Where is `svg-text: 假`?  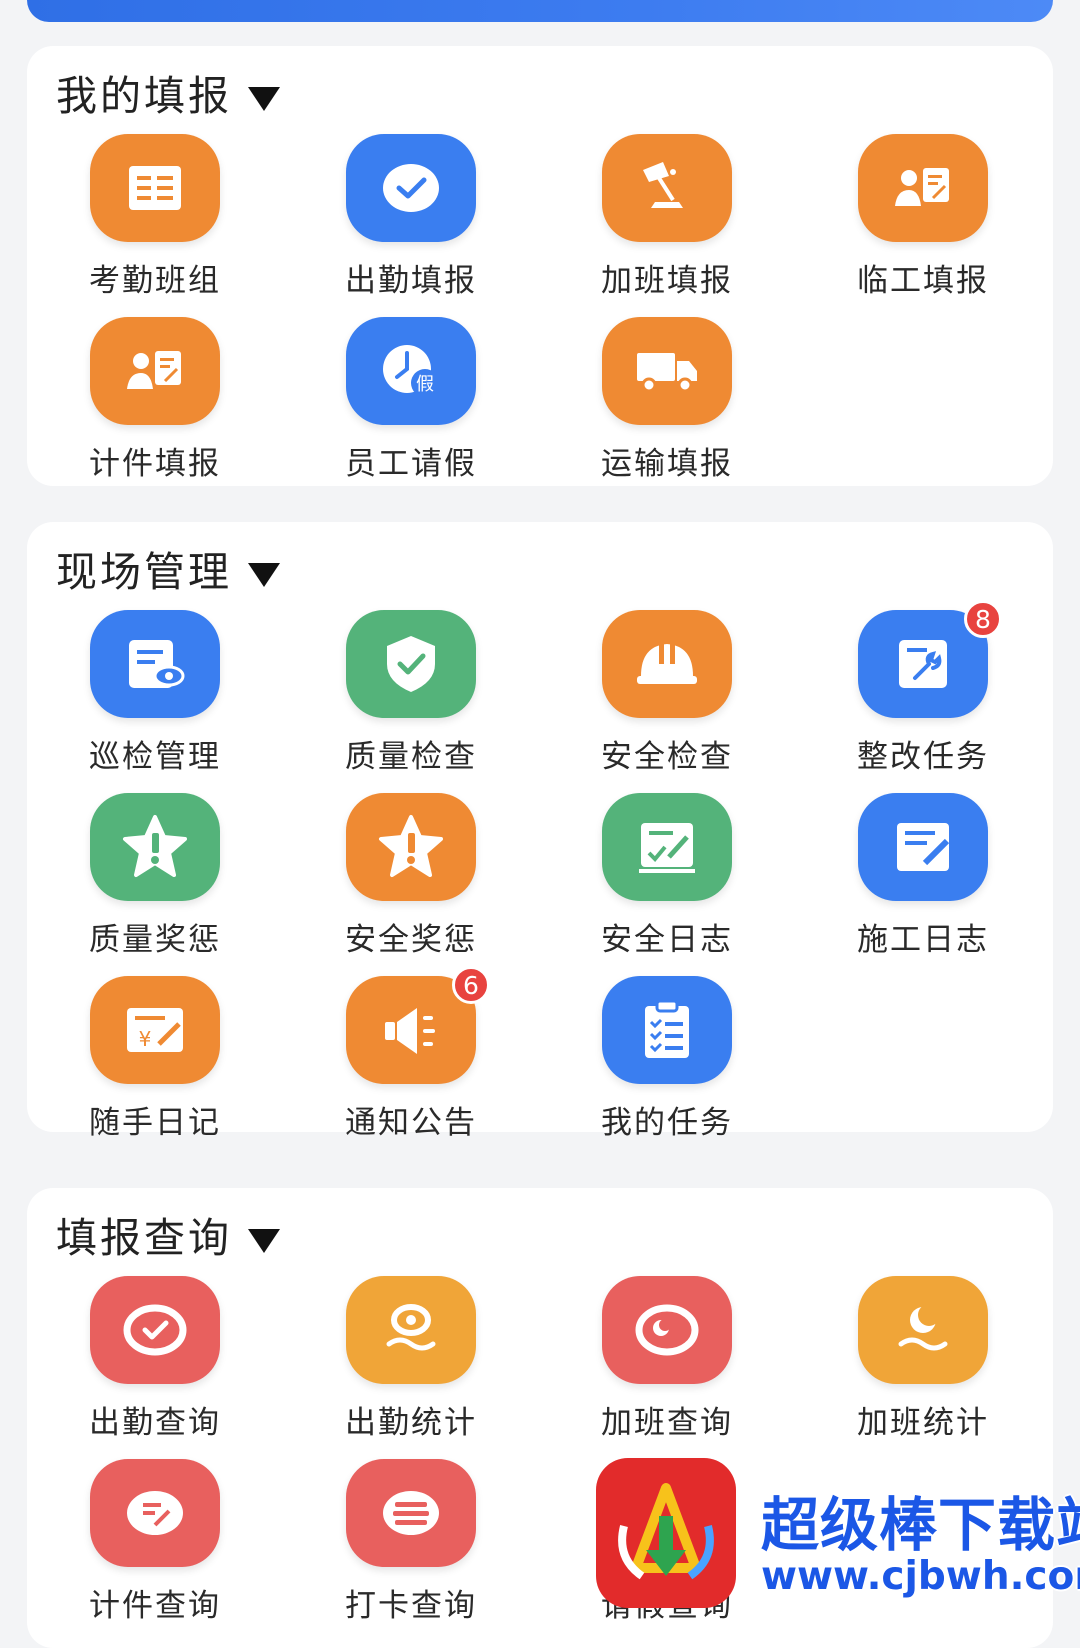
svg-text: 假 is located at coordinates (425, 384).